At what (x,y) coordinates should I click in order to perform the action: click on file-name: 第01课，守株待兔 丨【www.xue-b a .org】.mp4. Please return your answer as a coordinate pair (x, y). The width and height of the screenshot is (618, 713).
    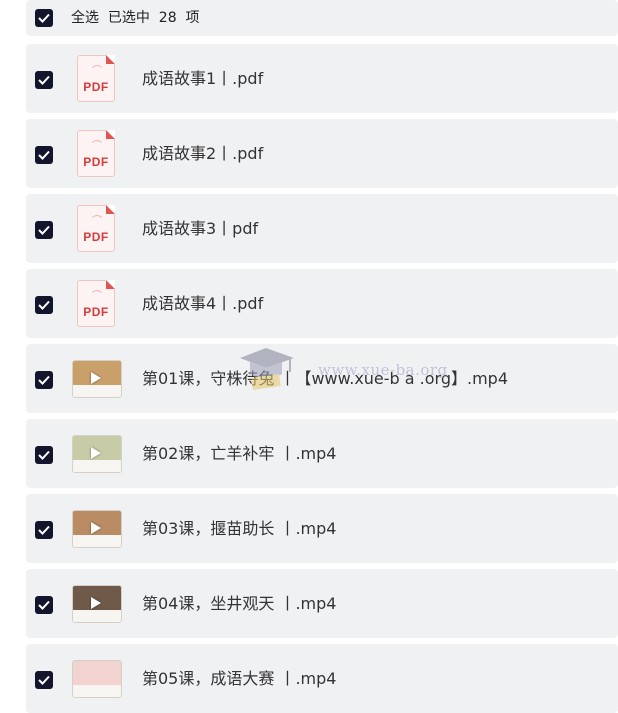
    Looking at the image, I should click on (325, 379).